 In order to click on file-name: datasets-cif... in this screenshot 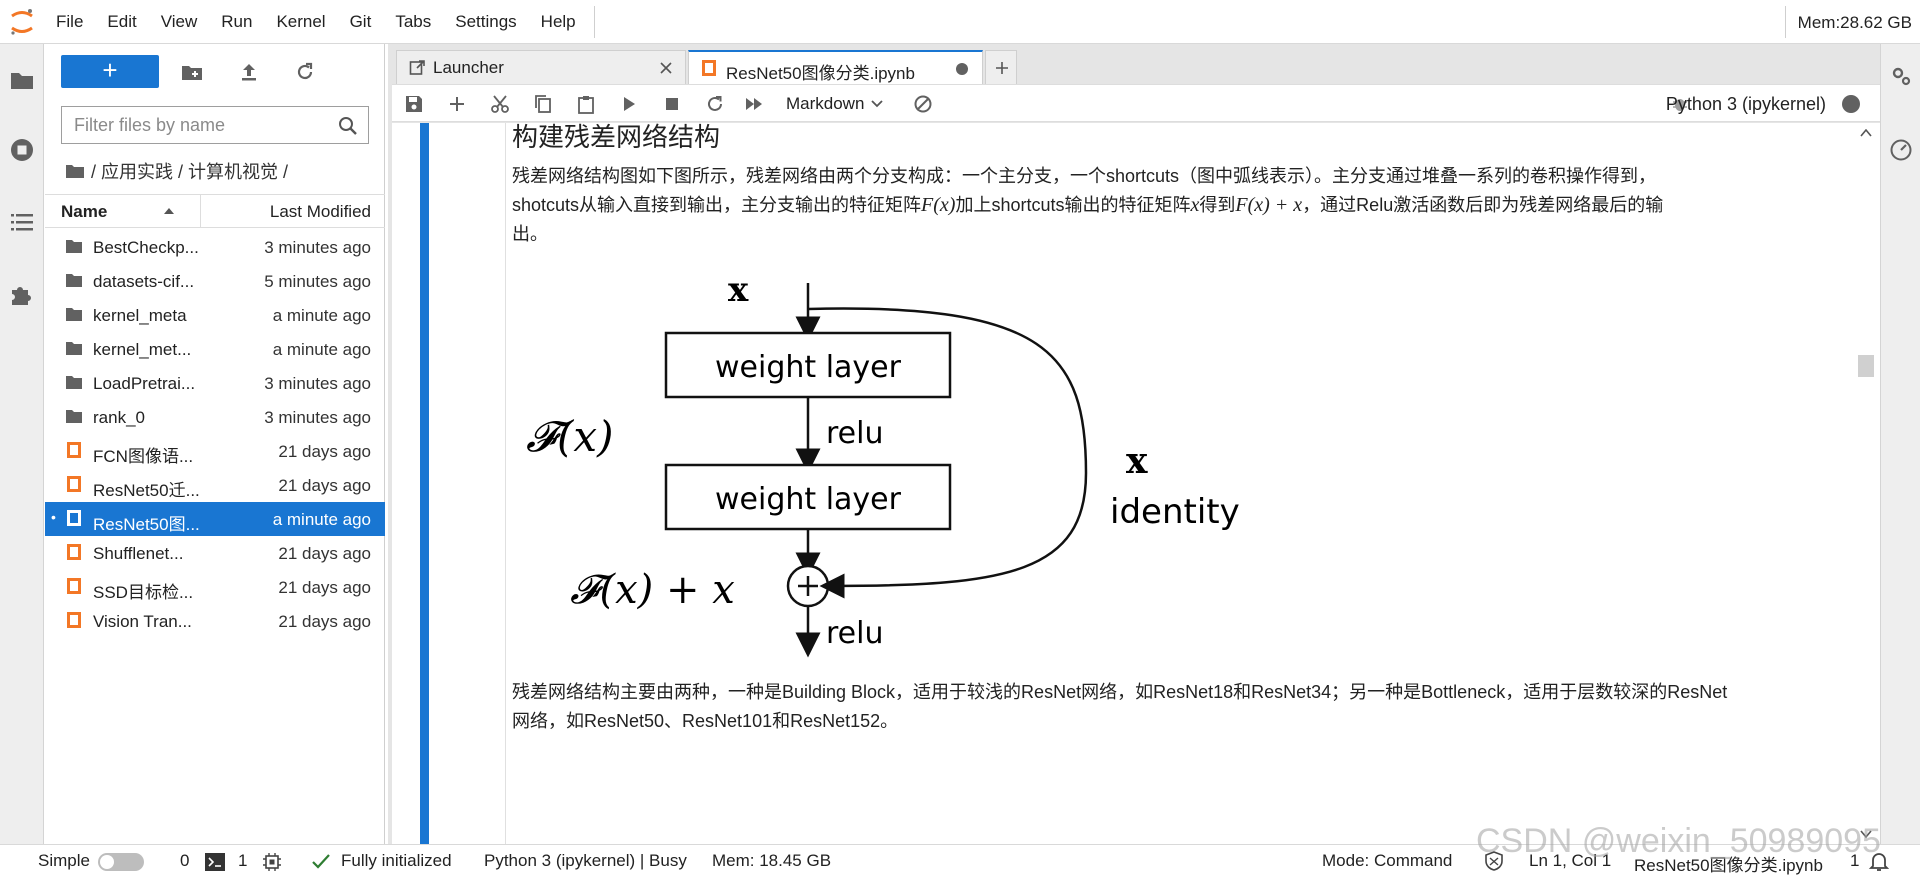, I will do `click(144, 281)`.